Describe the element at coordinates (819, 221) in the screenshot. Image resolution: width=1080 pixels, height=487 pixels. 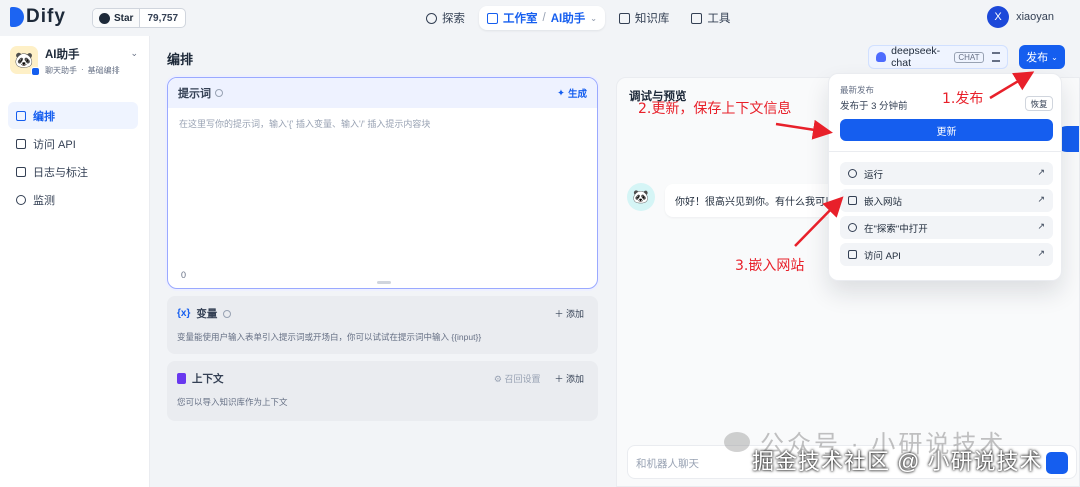
I see `arrow-to-embed` at that location.